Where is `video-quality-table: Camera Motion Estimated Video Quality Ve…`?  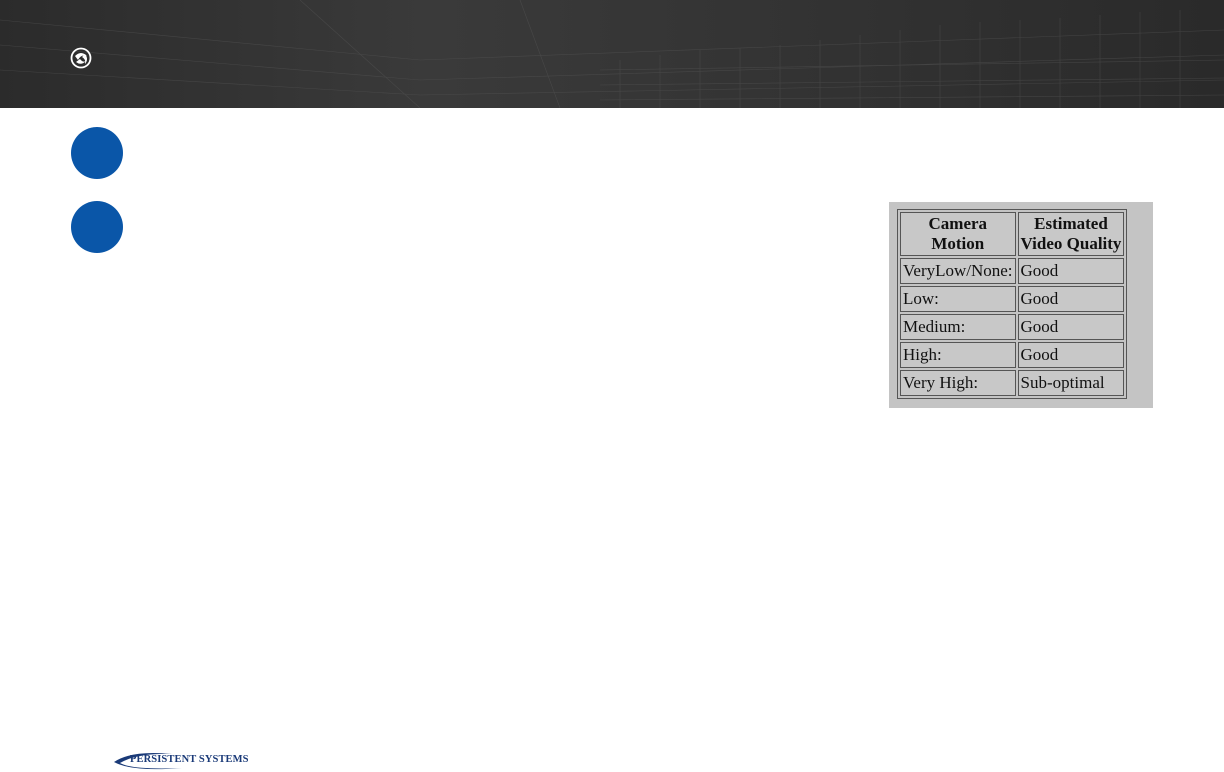 video-quality-table: Camera Motion Estimated Video Quality Ve… is located at coordinates (1012, 304).